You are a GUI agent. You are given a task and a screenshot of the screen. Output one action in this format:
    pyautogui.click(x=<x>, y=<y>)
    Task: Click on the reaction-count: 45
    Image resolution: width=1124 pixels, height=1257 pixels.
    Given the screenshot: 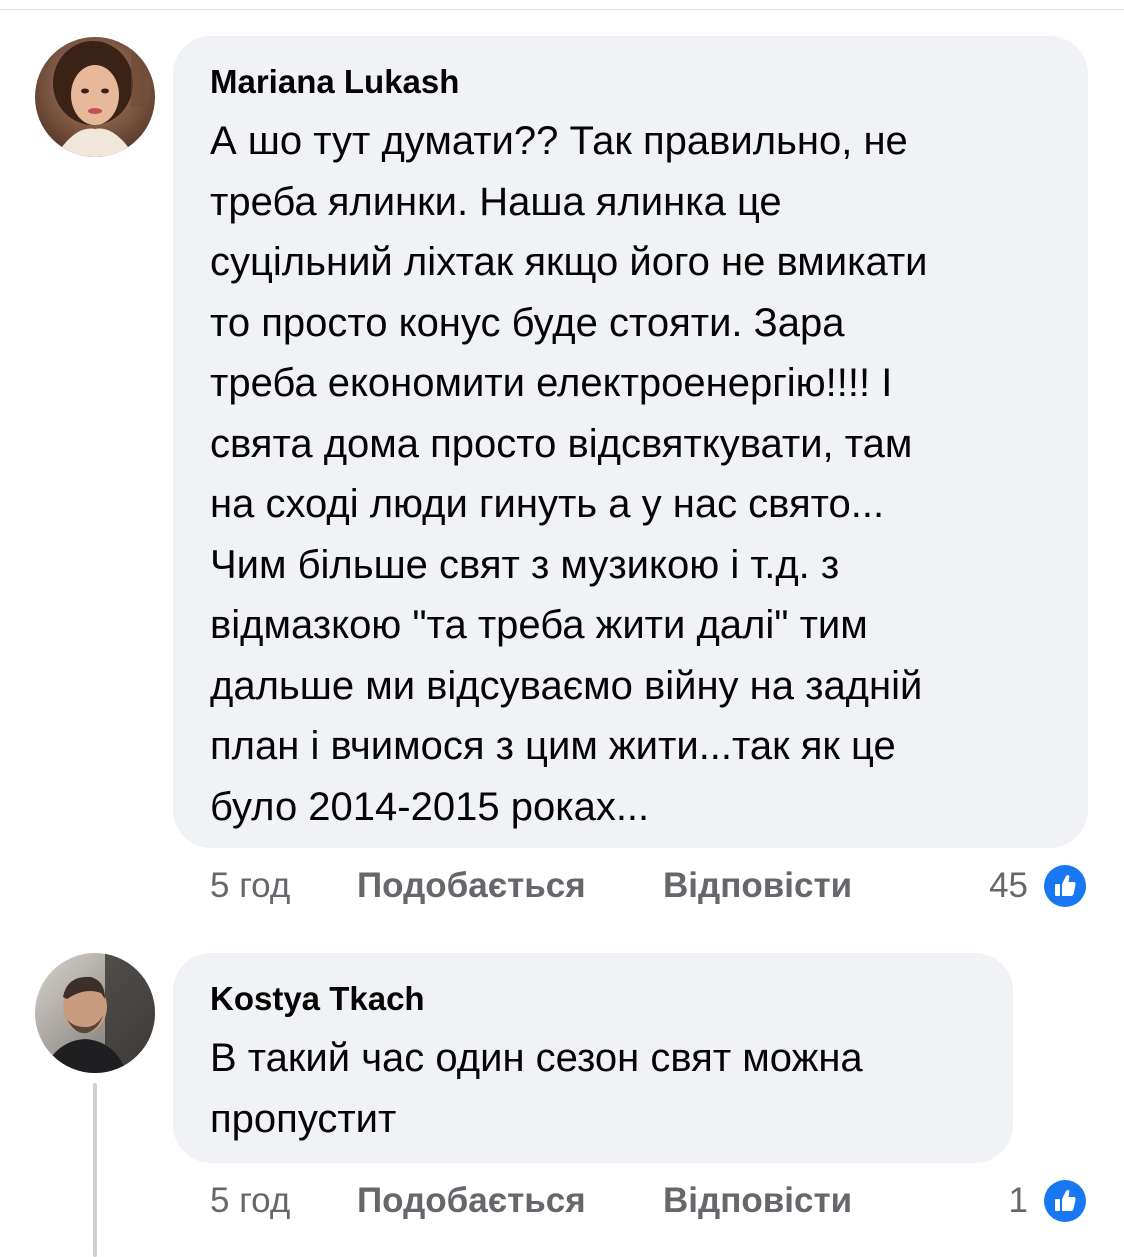 What is the action you would take?
    pyautogui.click(x=1008, y=886)
    